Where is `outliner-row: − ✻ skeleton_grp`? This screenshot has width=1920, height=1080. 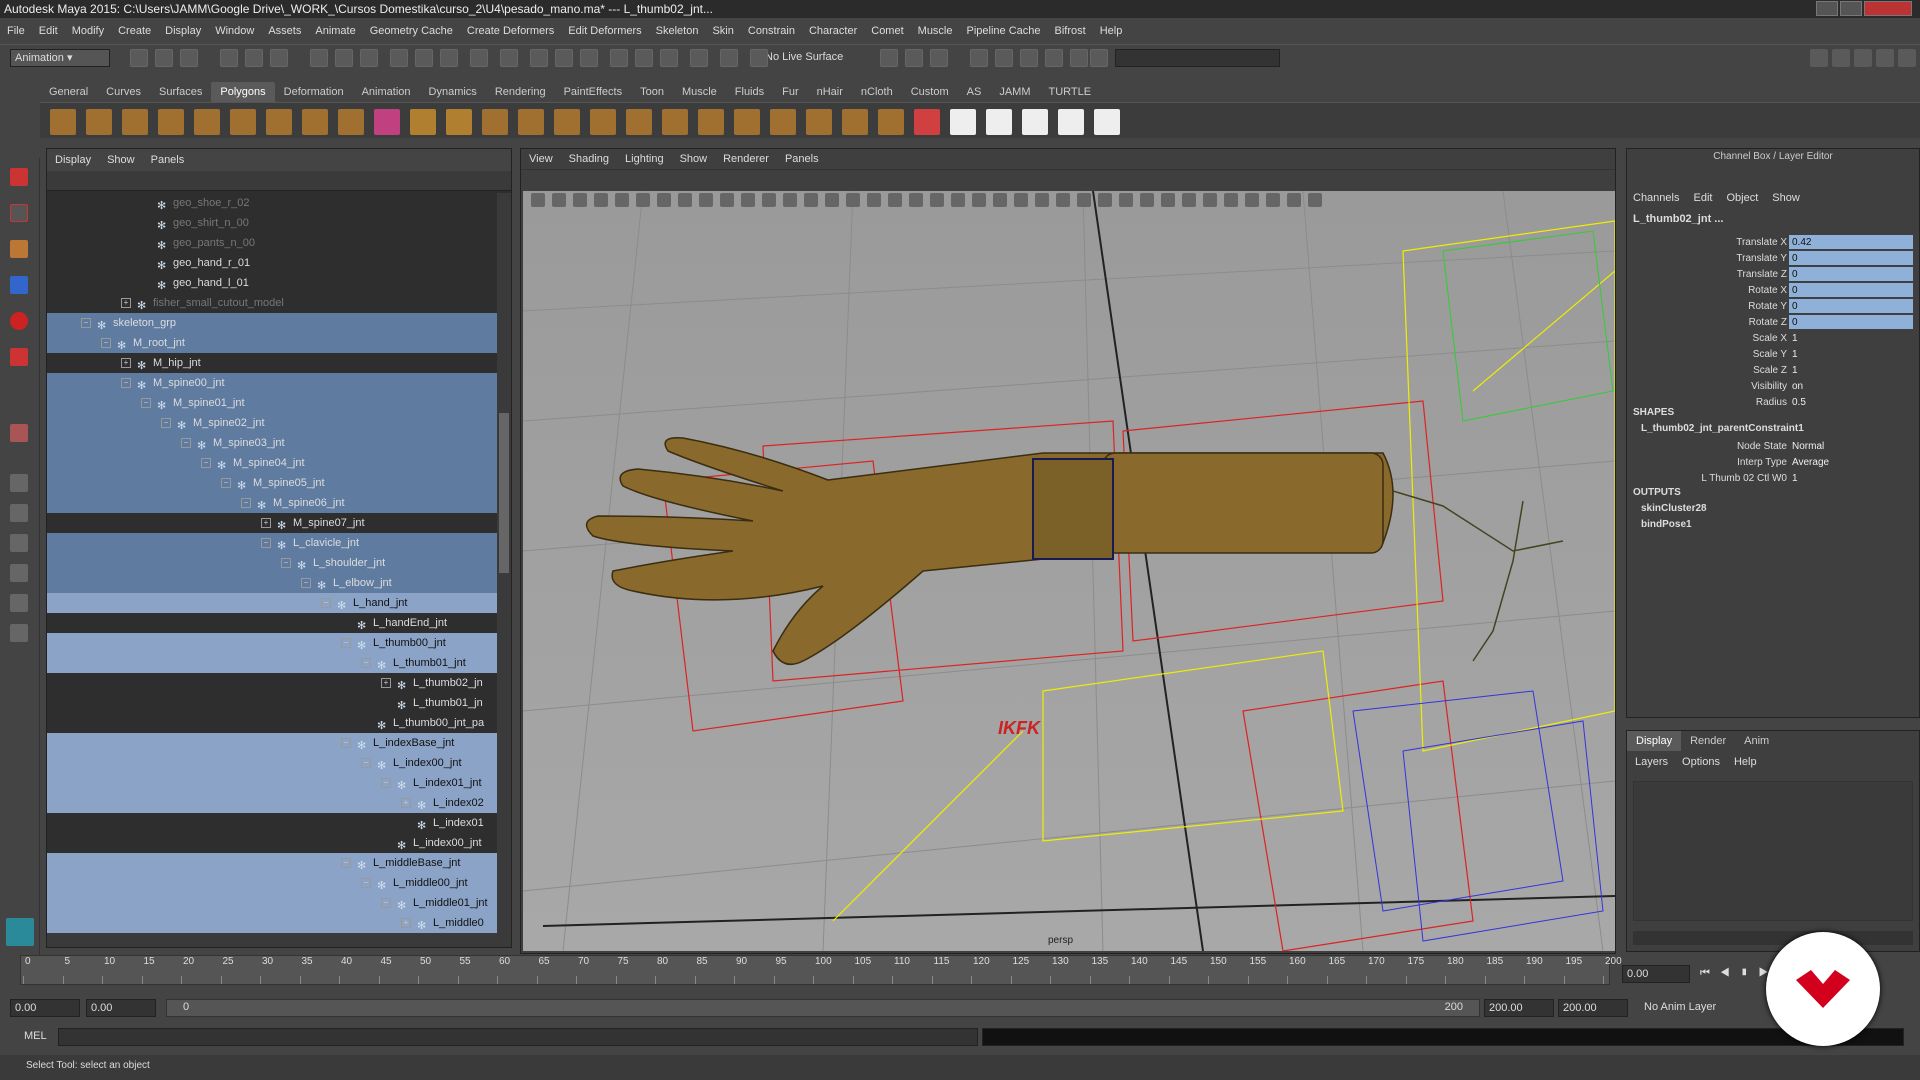 outliner-row: − ✻ skeleton_grp is located at coordinates (272, 323).